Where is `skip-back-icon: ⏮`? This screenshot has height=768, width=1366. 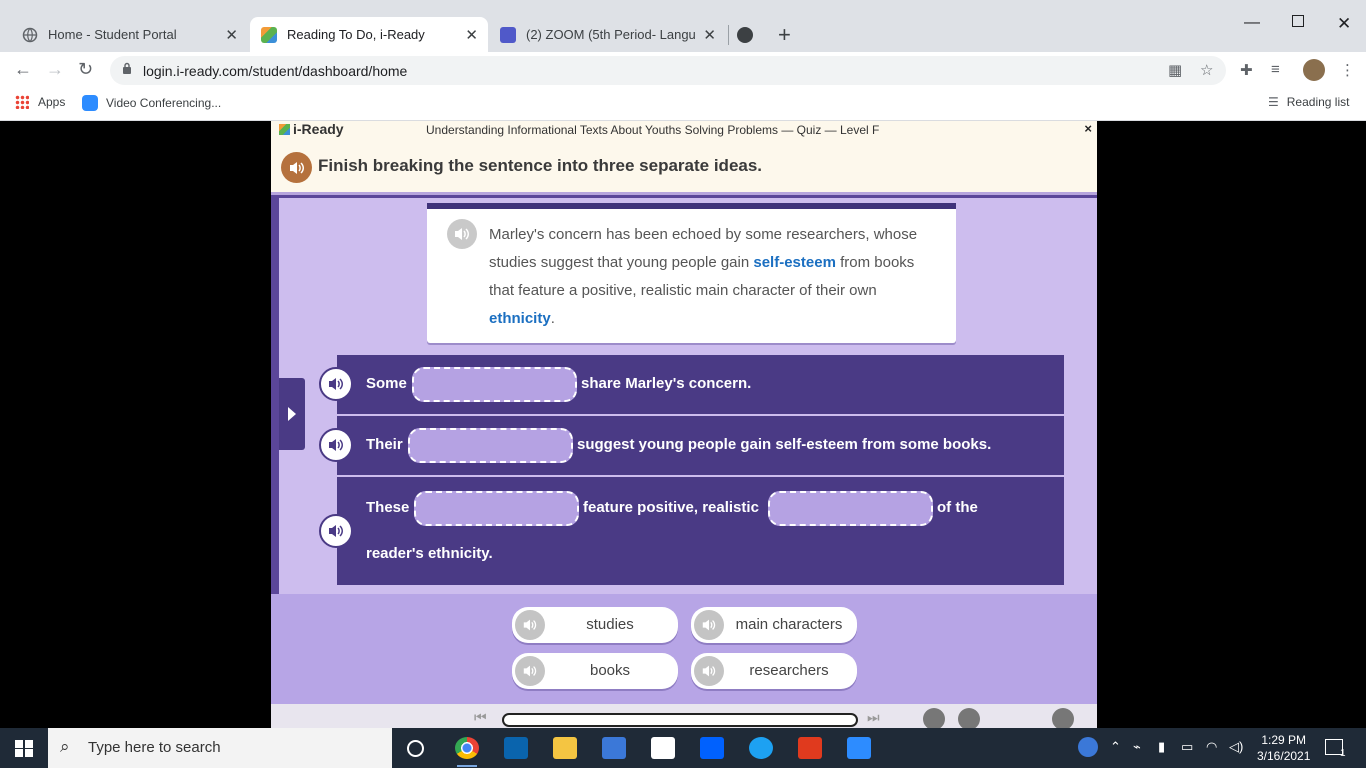
skip-back-icon: ⏮ is located at coordinates (480, 717).